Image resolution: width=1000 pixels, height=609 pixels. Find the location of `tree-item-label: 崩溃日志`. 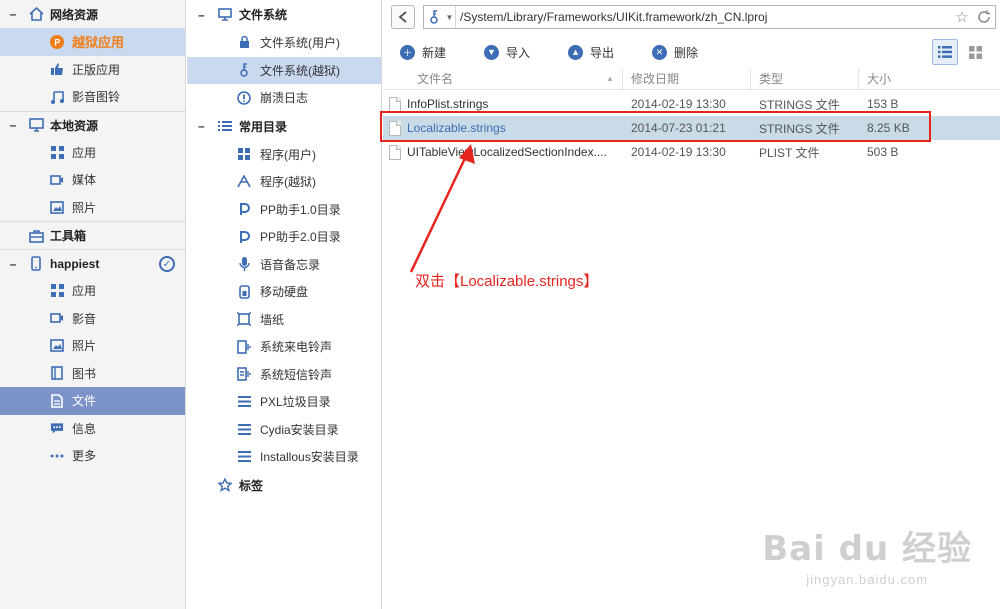

tree-item-label: 崩溃日志 is located at coordinates (284, 98).